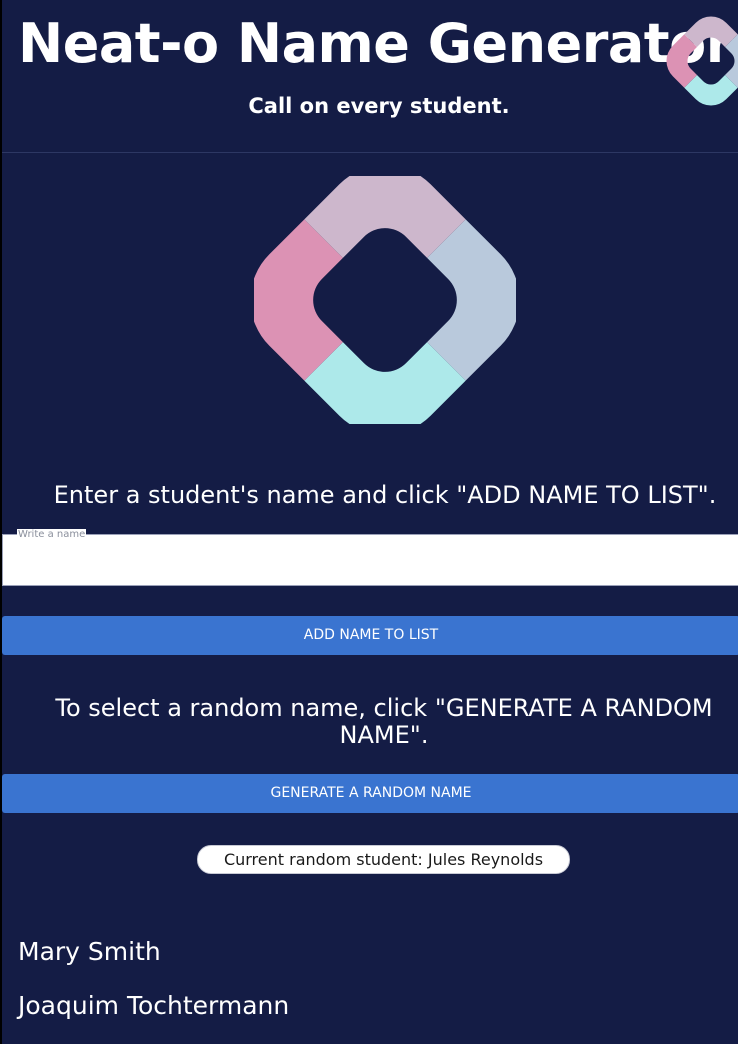 The width and height of the screenshot is (738, 1044). What do you see at coordinates (383, 859) in the screenshot?
I see `current-random-student: Current random student: Jules Reynolds` at bounding box center [383, 859].